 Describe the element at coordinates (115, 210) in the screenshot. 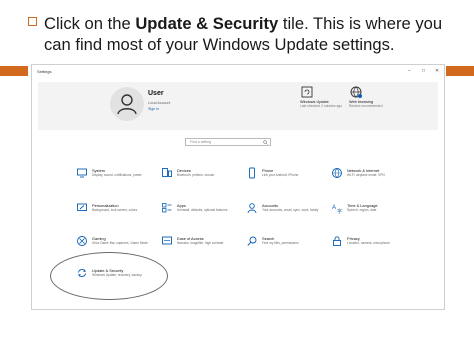

I see `tile-description: Background, lock screen, colors` at that location.